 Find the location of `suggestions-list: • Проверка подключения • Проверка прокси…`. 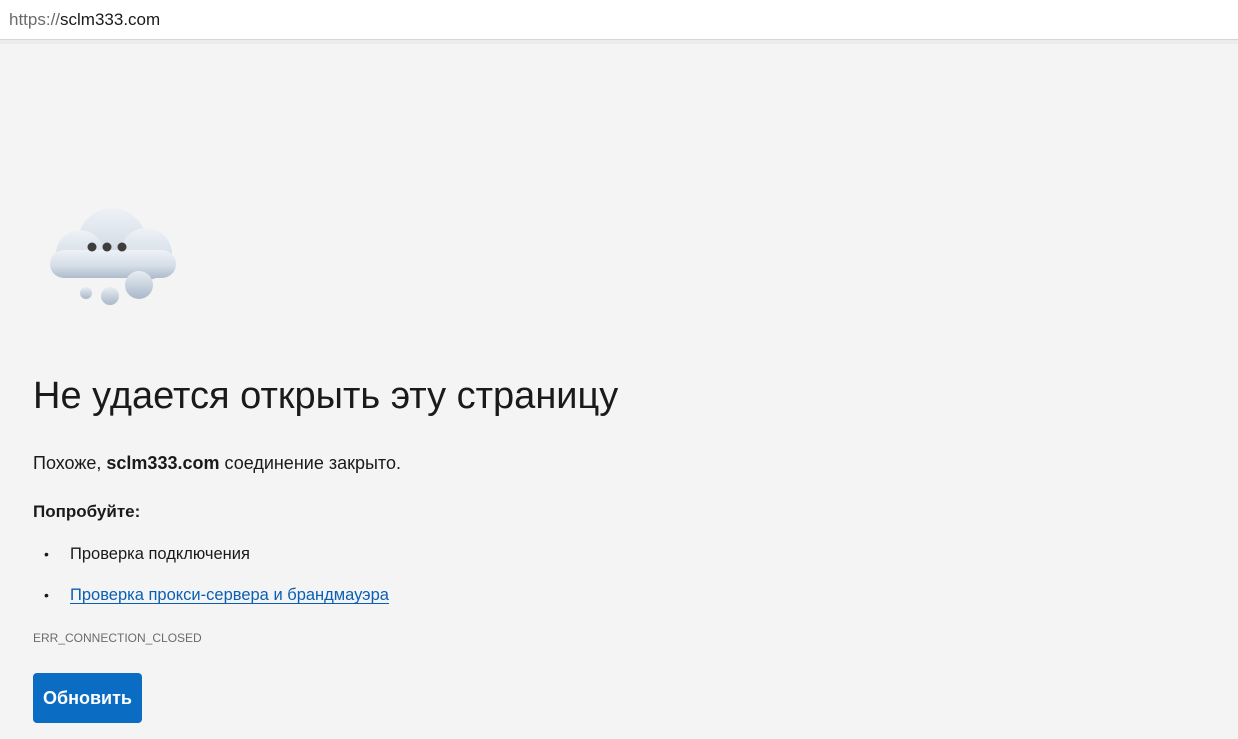

suggestions-list: • Проверка подключения • Проверка прокси… is located at coordinates (211, 581).